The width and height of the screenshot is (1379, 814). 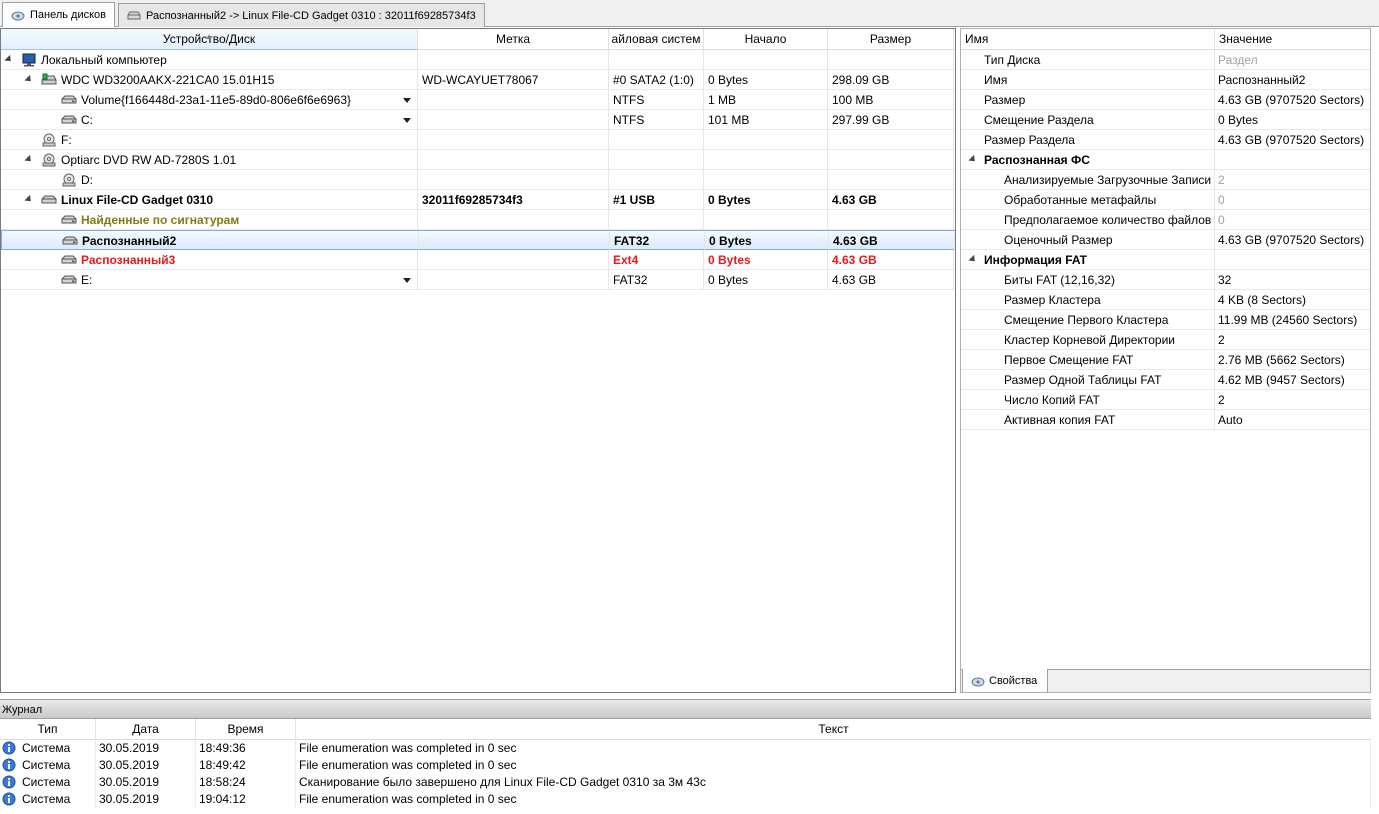 What do you see at coordinates (209, 220) in the screenshot?
I see `device-cell: Найденные по сигнатурам` at bounding box center [209, 220].